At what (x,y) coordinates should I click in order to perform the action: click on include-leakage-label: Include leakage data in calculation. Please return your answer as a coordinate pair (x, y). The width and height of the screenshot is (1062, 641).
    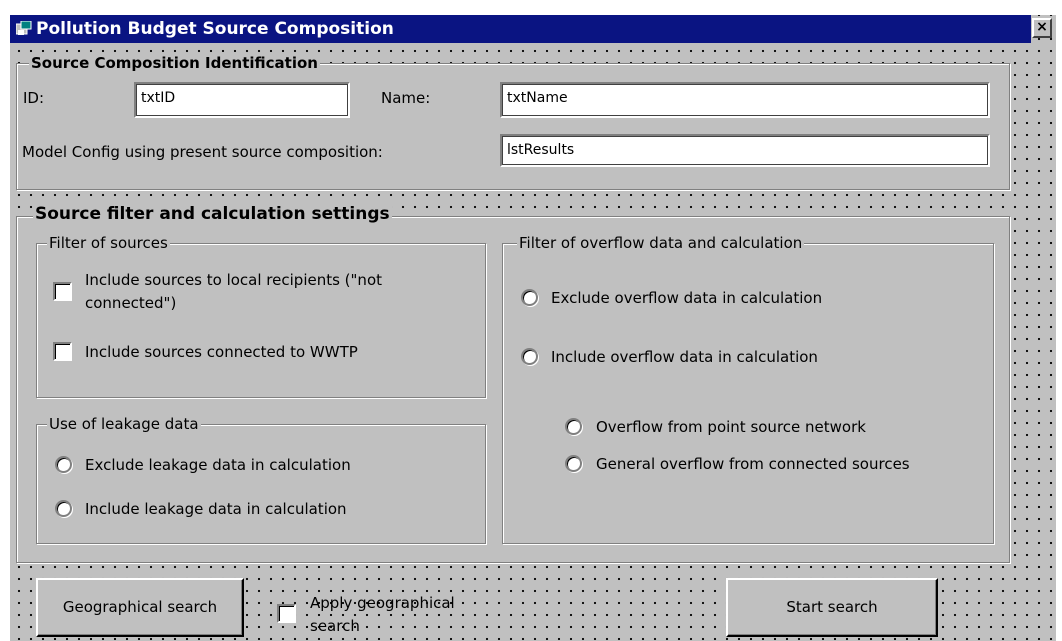
    Looking at the image, I should click on (216, 509).